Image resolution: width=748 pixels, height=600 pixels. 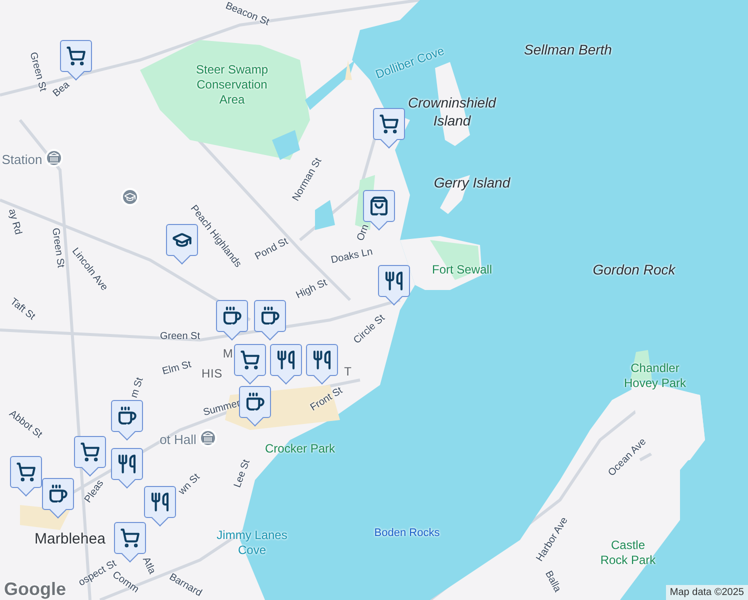 What do you see at coordinates (568, 50) in the screenshot?
I see `place-label: Sellman Berth` at bounding box center [568, 50].